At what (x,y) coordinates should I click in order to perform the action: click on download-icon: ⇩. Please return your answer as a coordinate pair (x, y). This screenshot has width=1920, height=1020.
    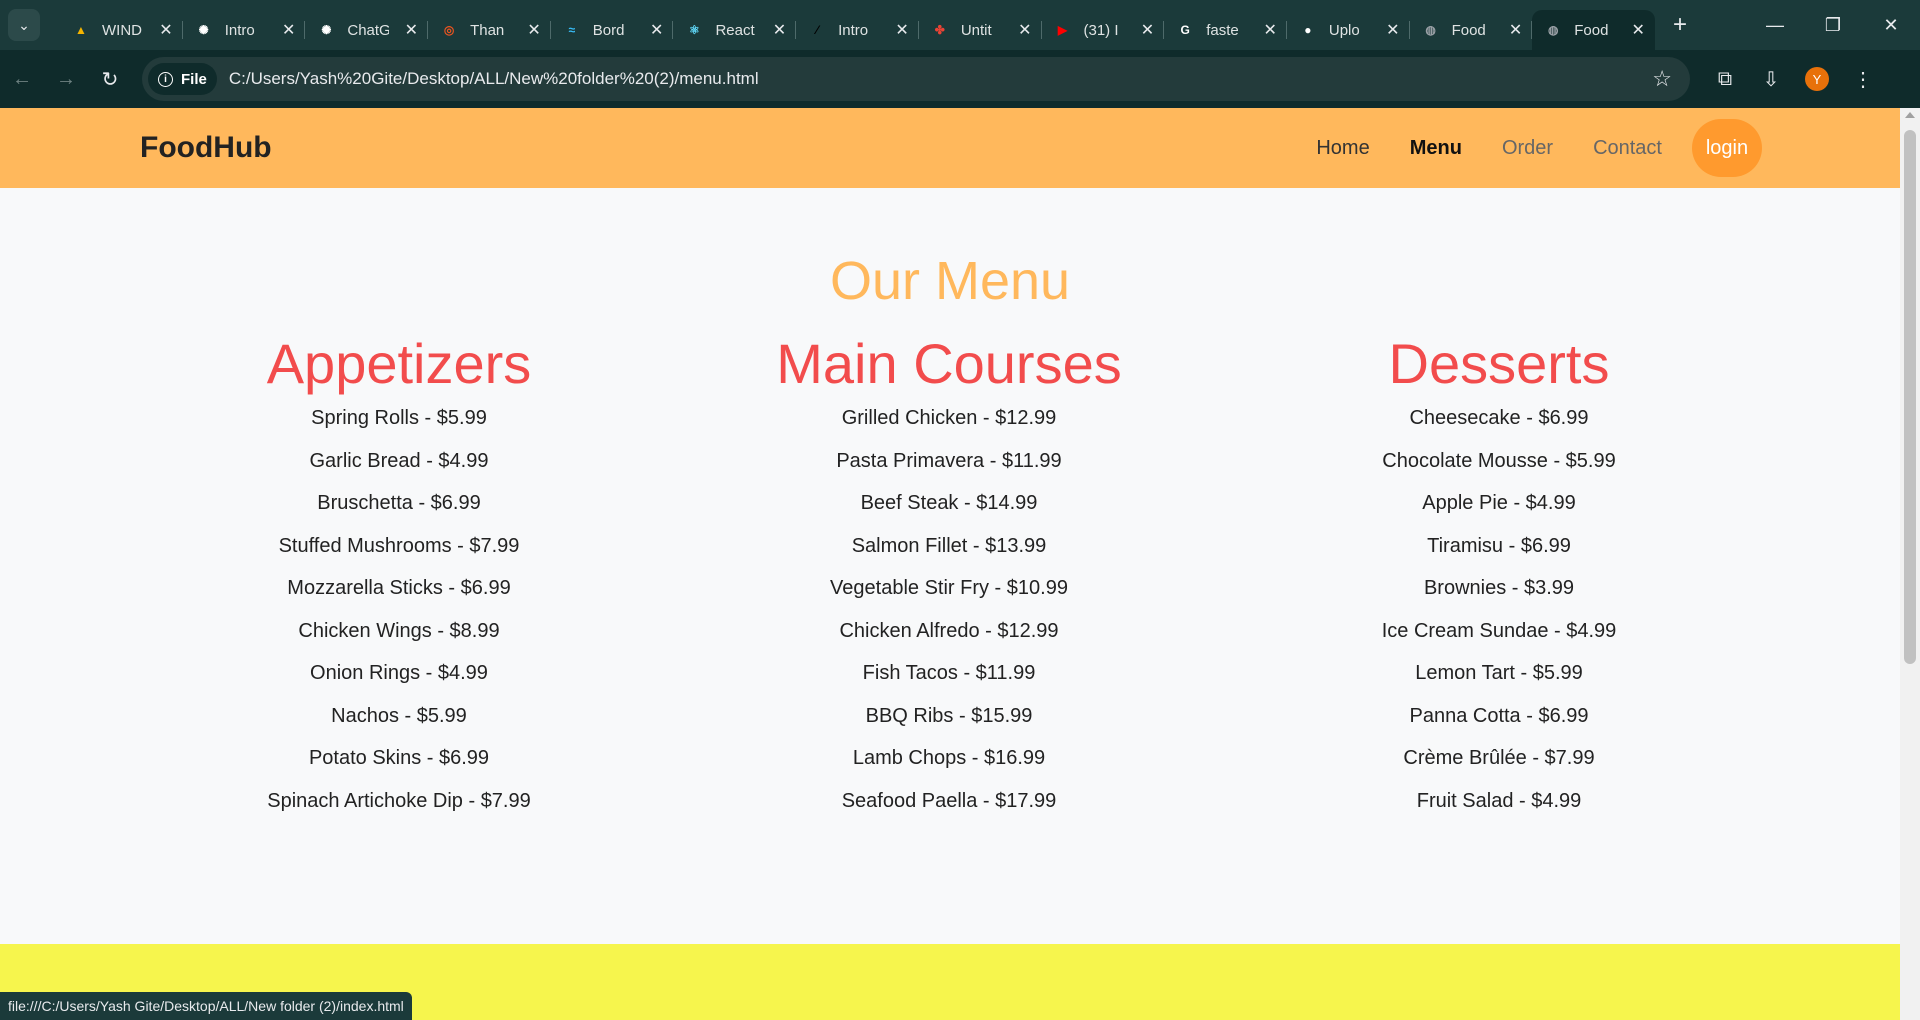
    Looking at the image, I should click on (1771, 79).